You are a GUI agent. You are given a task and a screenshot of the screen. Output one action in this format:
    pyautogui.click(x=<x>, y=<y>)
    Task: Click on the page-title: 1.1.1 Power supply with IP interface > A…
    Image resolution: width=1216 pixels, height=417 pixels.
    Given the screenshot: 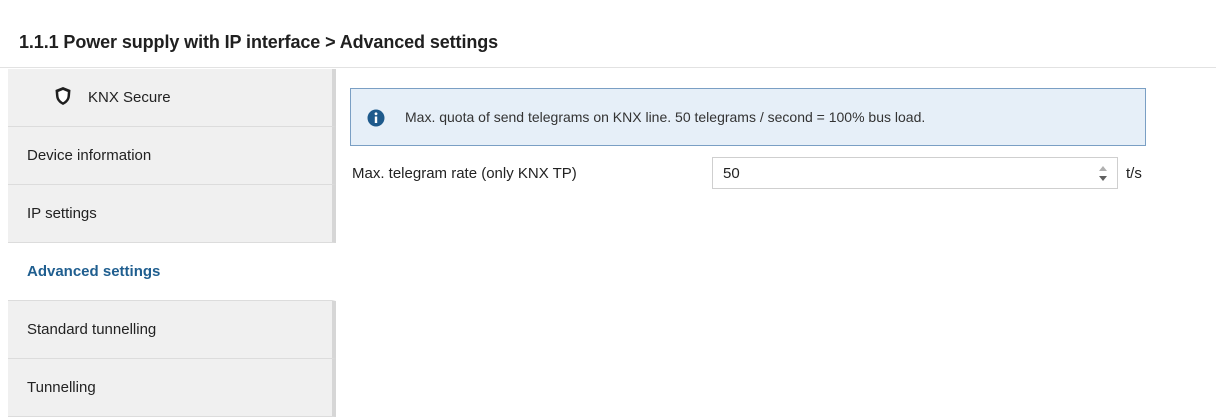 What is the action you would take?
    pyautogui.click(x=259, y=42)
    